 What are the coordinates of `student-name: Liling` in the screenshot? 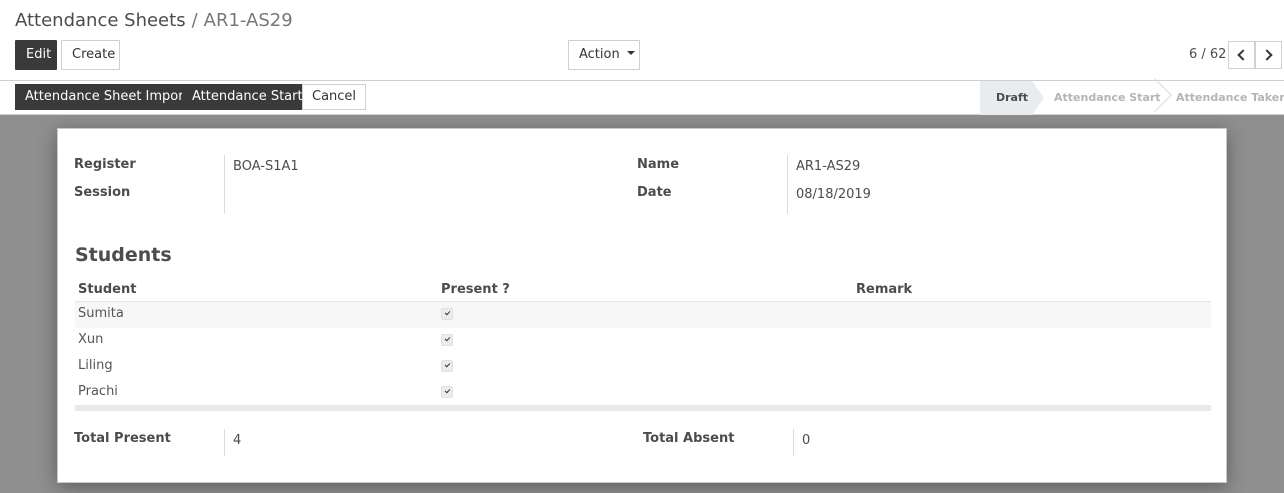 It's located at (95, 365).